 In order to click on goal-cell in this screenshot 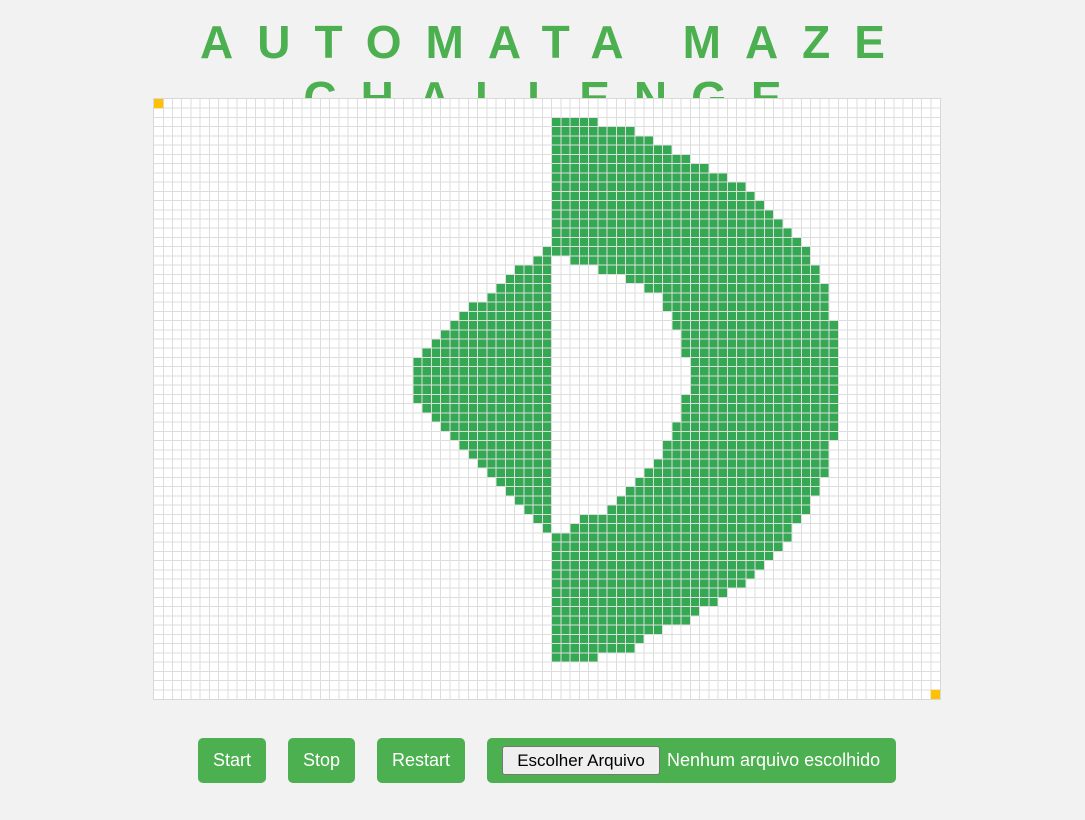, I will do `click(935, 694)`.